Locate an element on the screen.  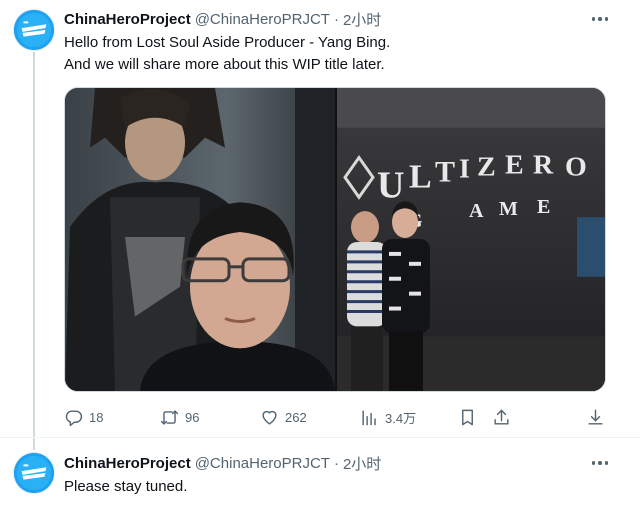
like-button: 262 is located at coordinates (283, 417).